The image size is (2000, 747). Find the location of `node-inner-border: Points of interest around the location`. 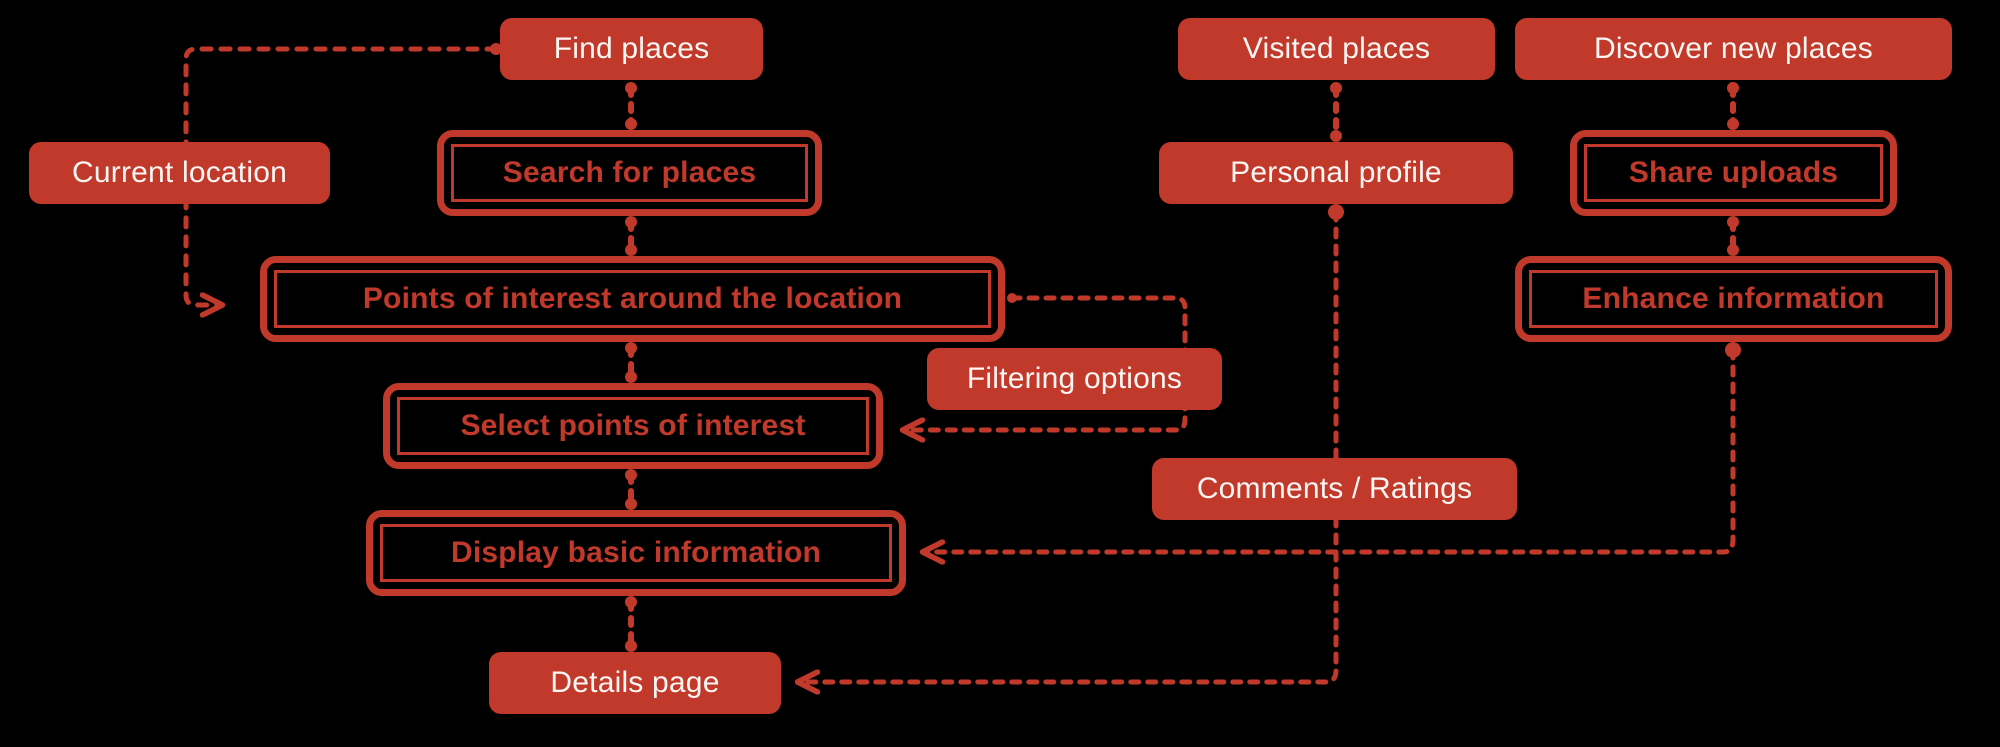

node-inner-border: Points of interest around the location is located at coordinates (632, 299).